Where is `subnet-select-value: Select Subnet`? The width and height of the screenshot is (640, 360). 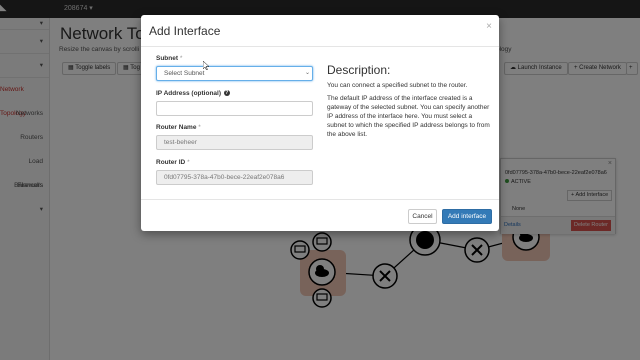
subnet-select-value: Select Subnet is located at coordinates (184, 73).